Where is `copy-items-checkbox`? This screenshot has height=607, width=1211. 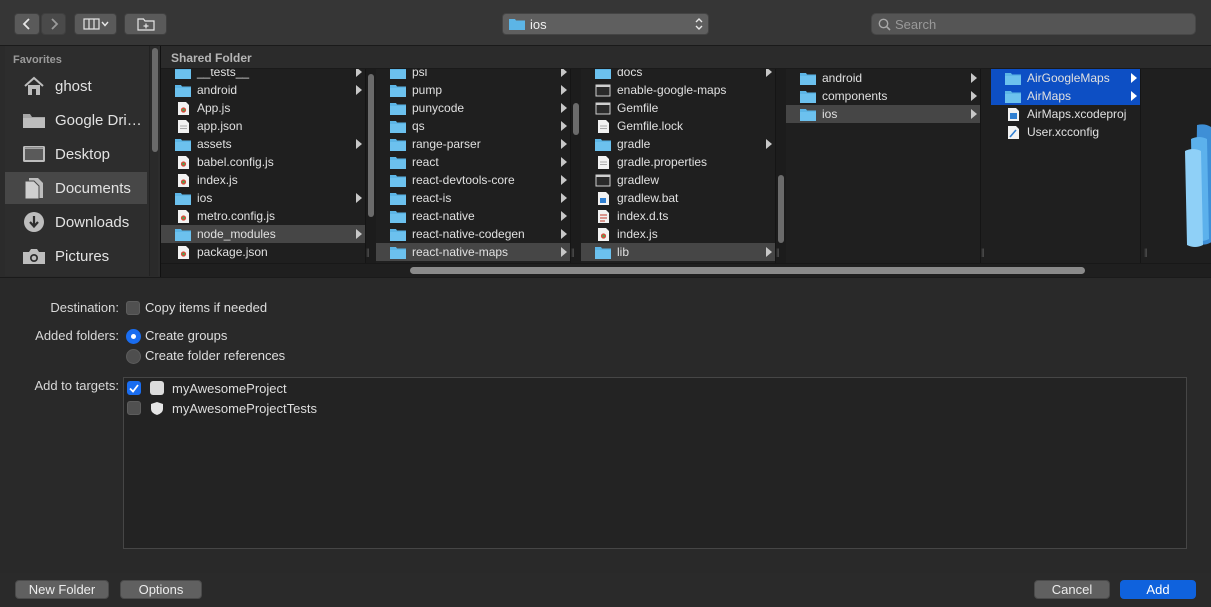
copy-items-checkbox is located at coordinates (133, 308).